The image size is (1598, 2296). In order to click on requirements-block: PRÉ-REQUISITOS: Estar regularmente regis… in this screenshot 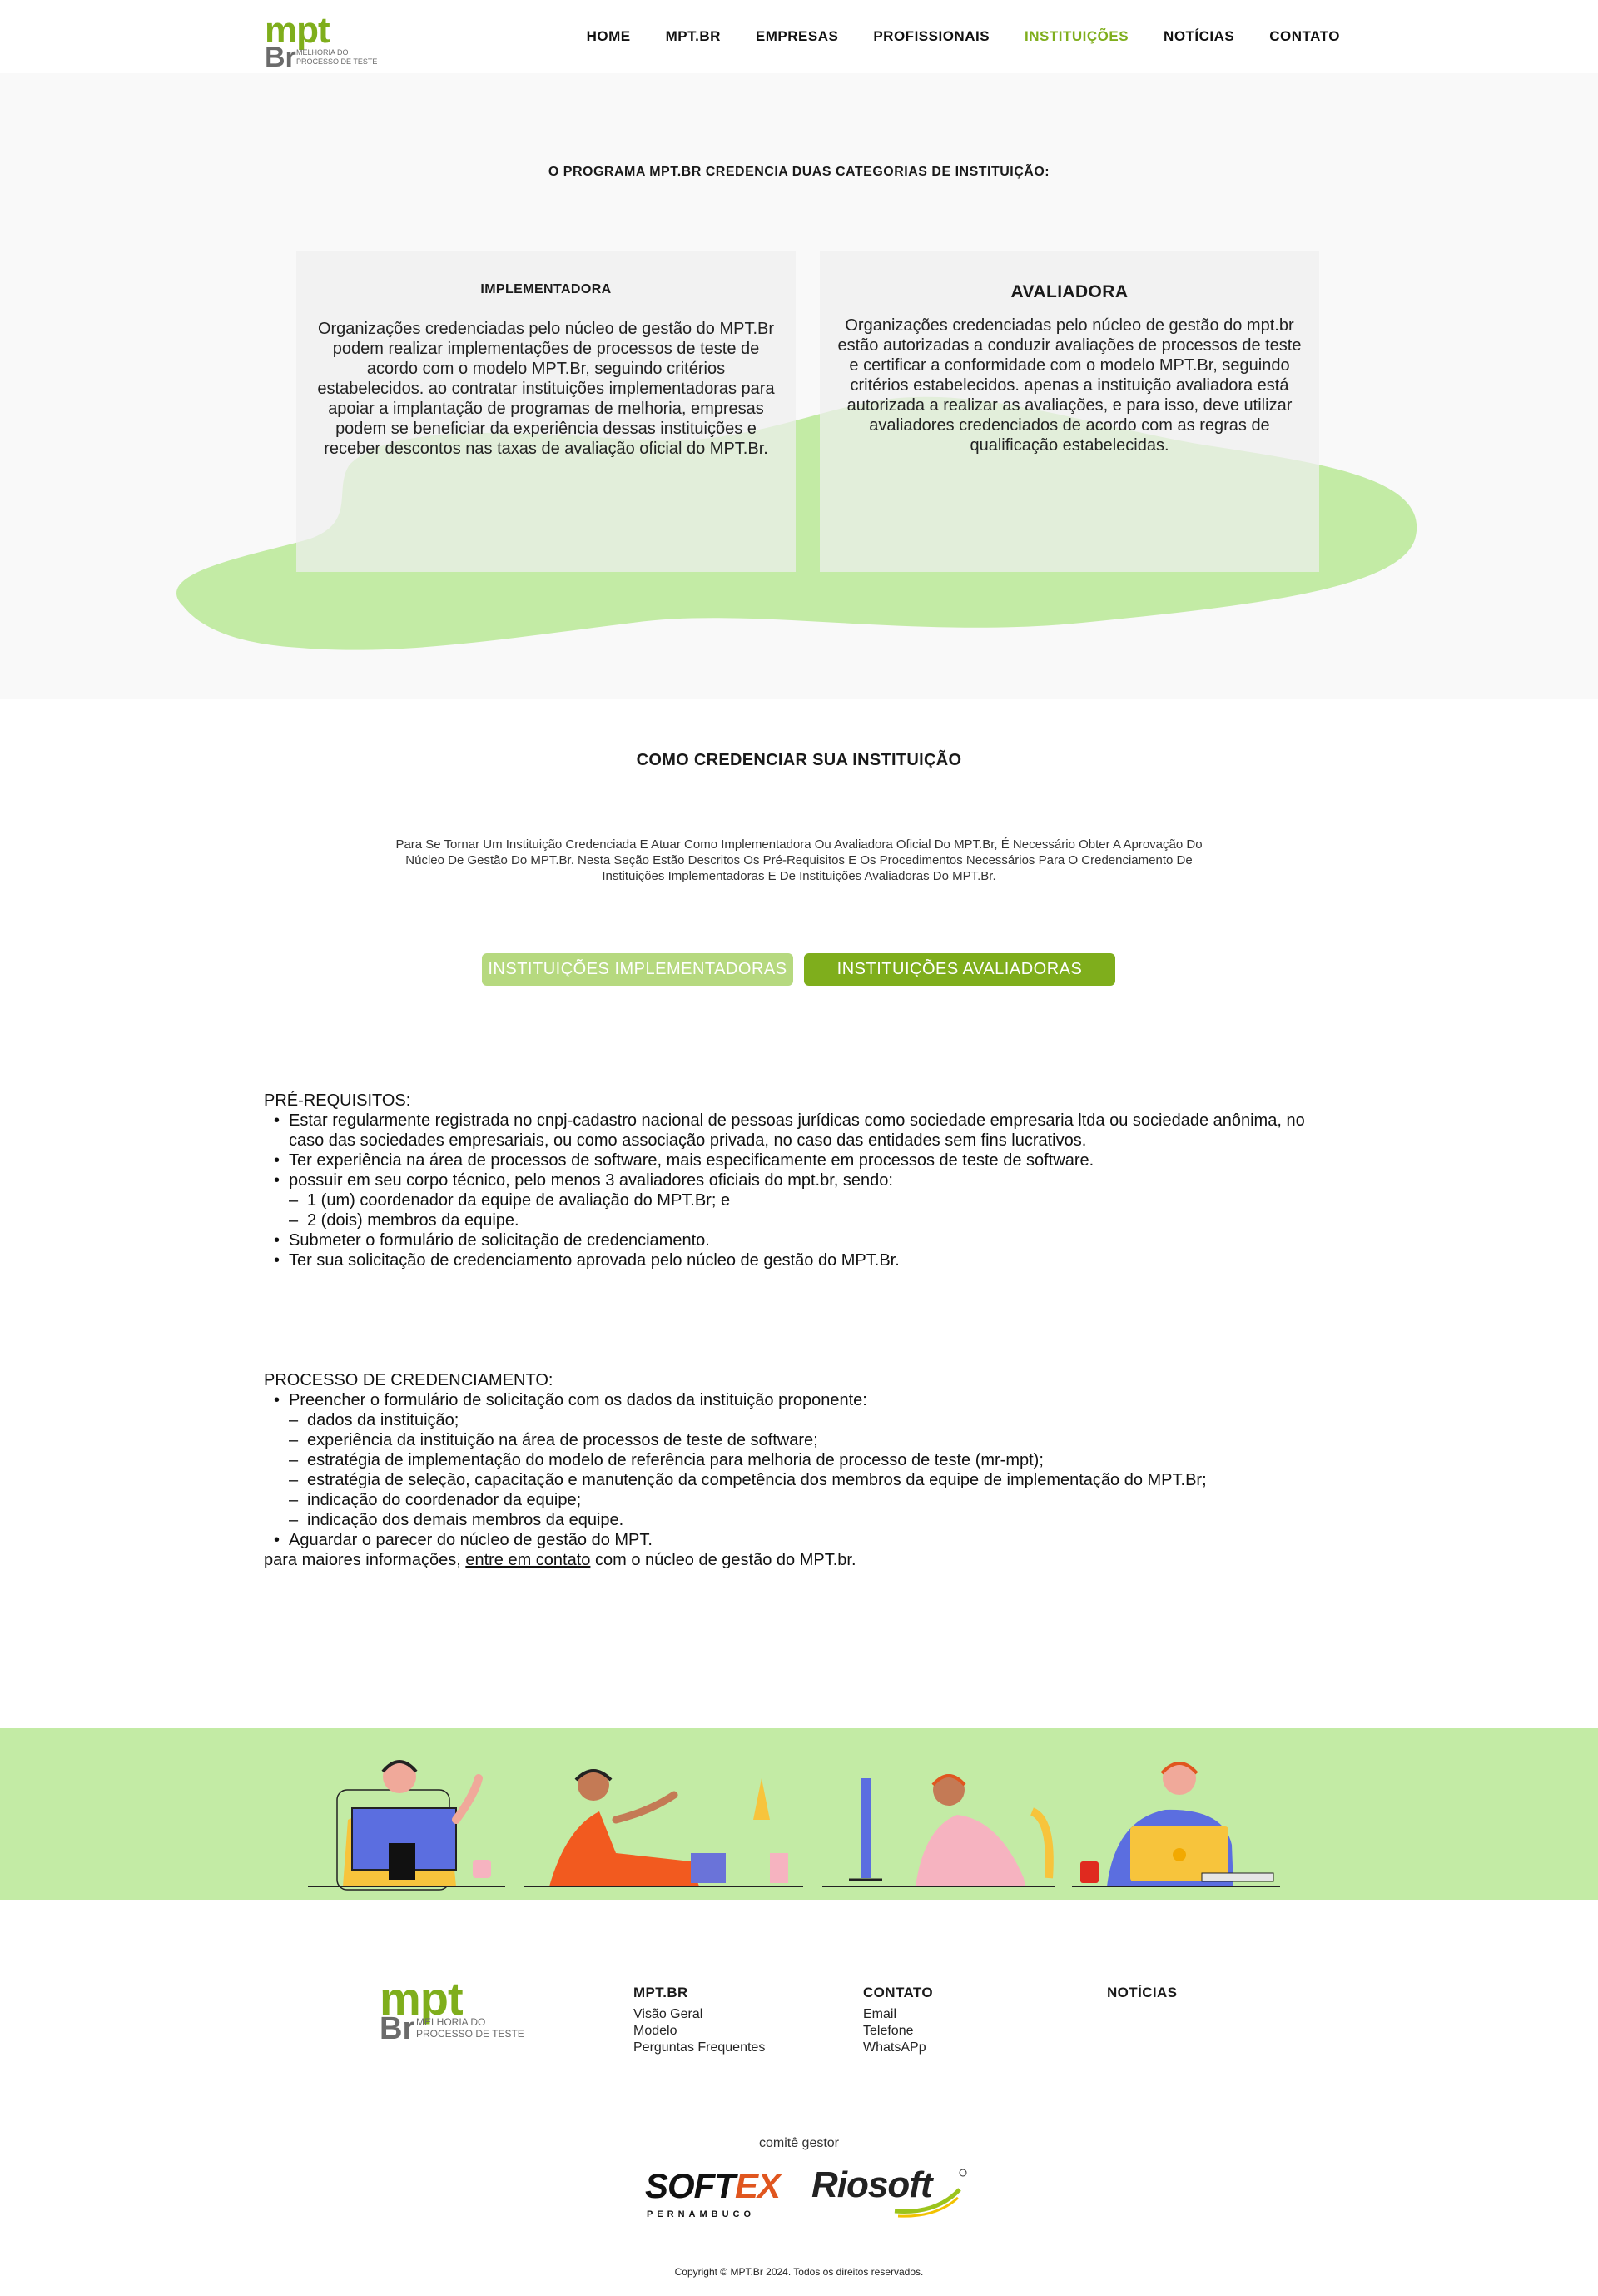, I will do `click(800, 1180)`.